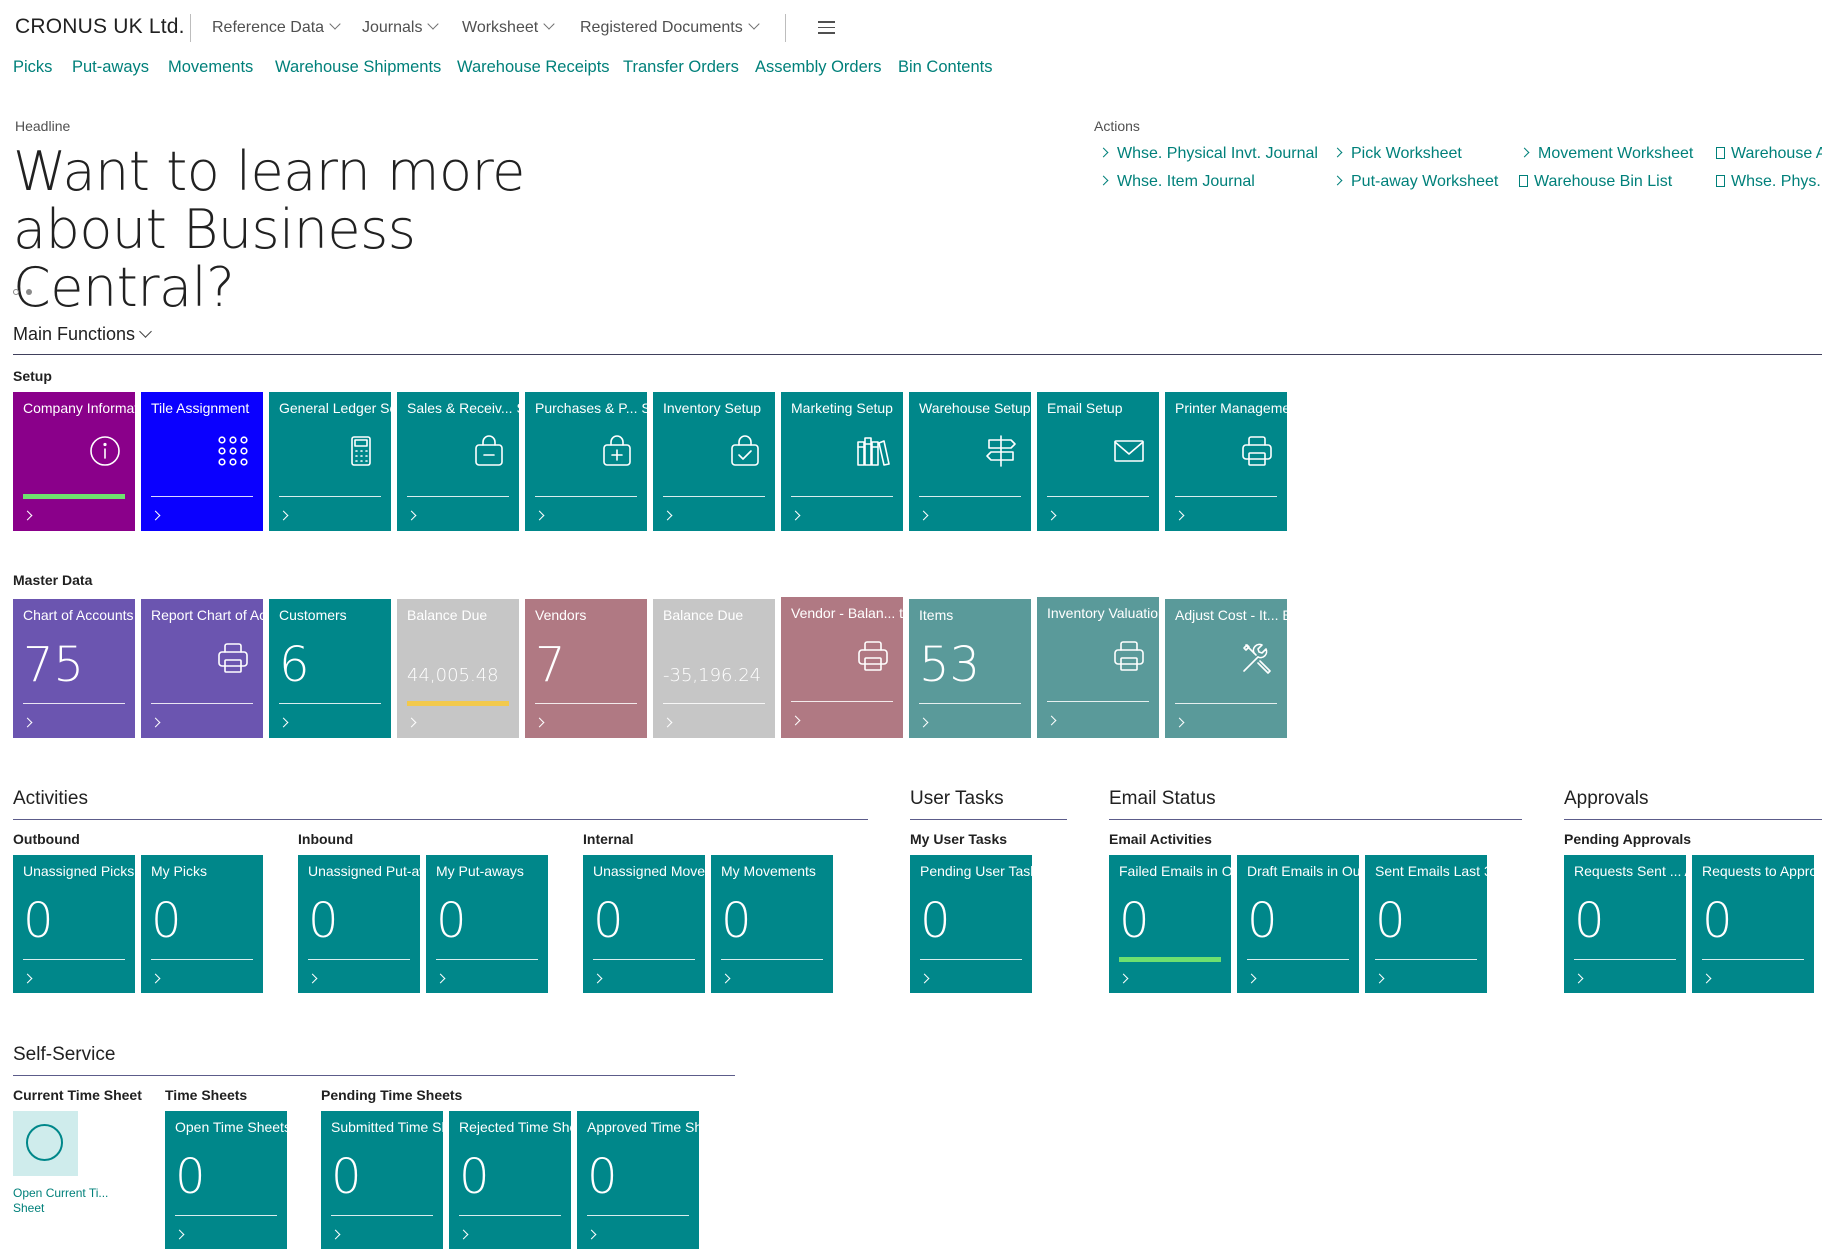  What do you see at coordinates (330, 461) in the screenshot?
I see `tile-general-ledger-setup: General Ledger Setup` at bounding box center [330, 461].